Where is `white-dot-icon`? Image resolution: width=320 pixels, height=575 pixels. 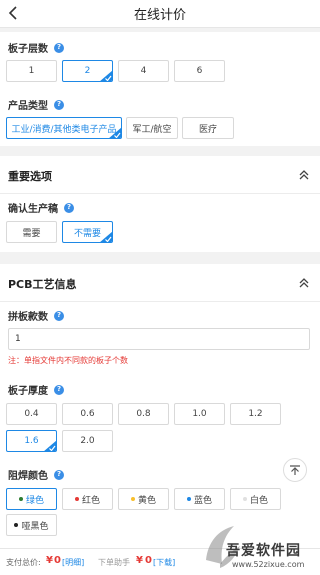
white-dot-icon is located at coordinates (244, 499).